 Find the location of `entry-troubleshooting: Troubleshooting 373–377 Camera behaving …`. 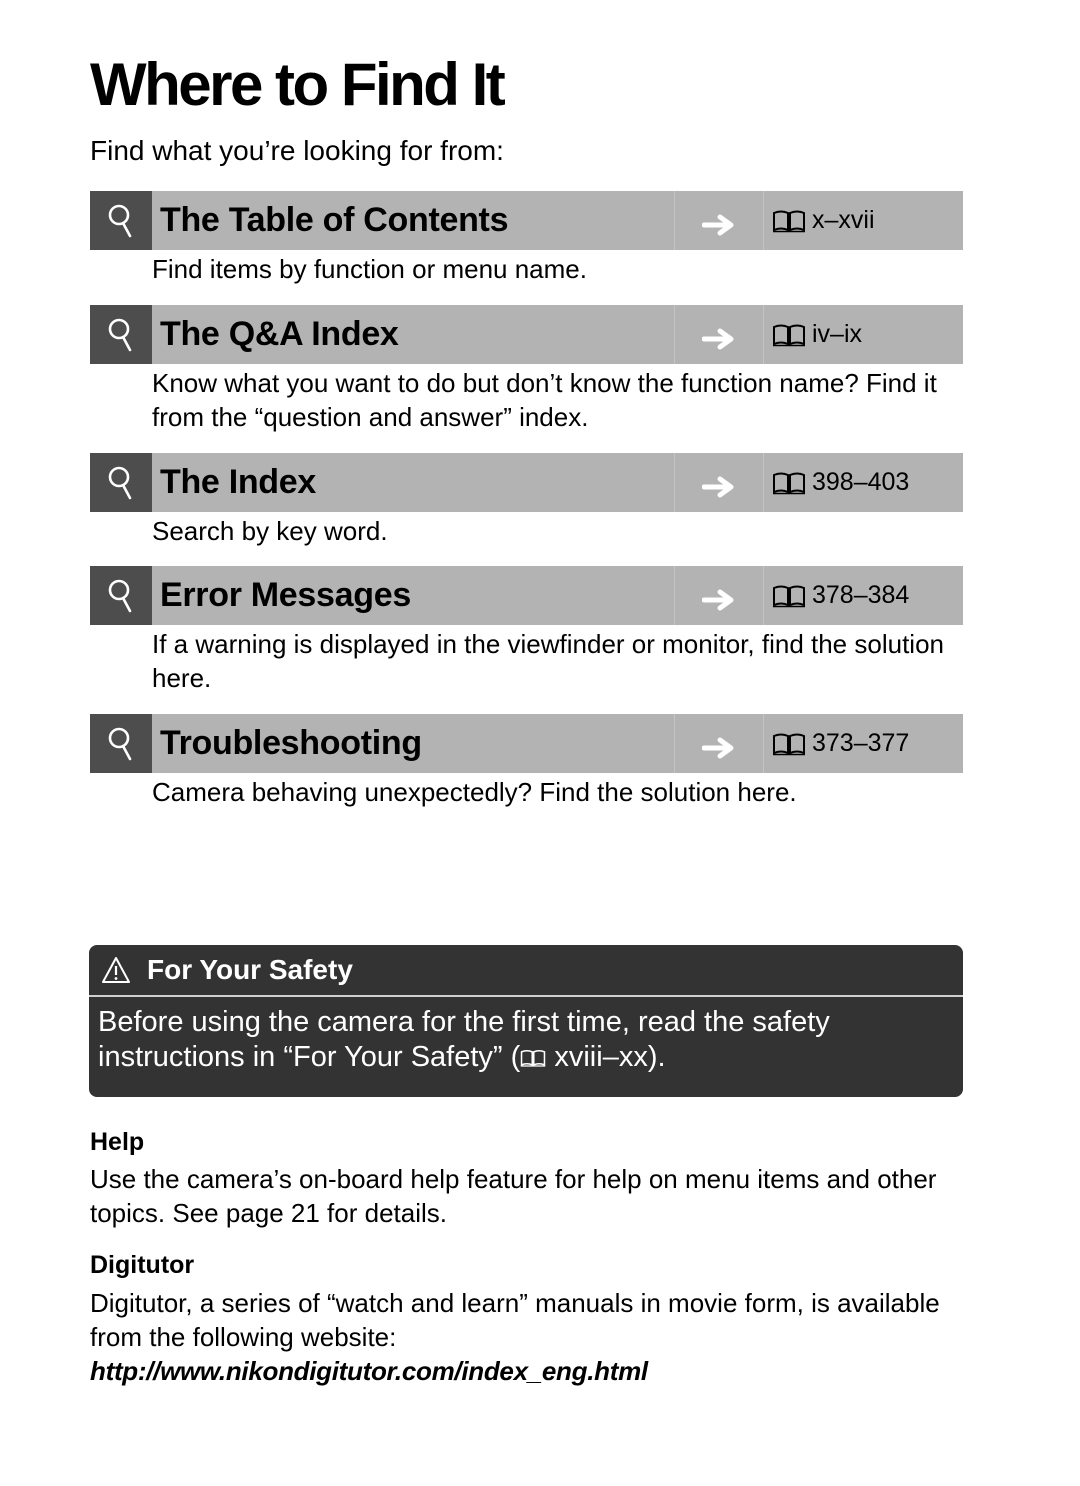

entry-troubleshooting: Troubleshooting 373–377 Camera behaving … is located at coordinates (526, 761).